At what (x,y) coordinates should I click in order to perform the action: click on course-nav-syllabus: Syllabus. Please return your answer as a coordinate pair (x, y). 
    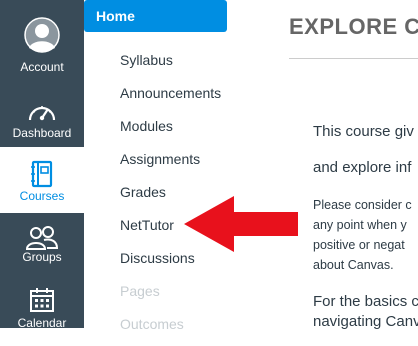
    Looking at the image, I should click on (146, 60).